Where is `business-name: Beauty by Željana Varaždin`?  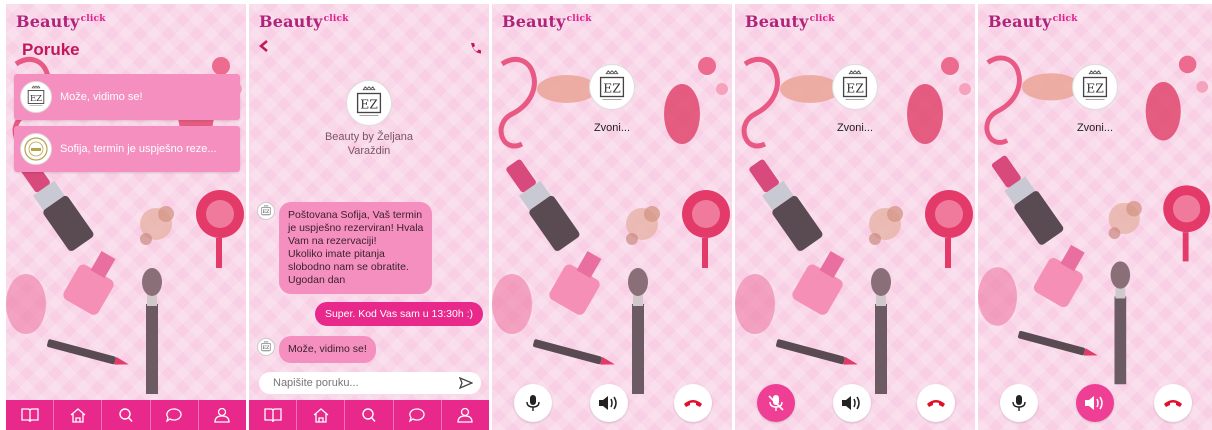 business-name: Beauty by Željana Varaždin is located at coordinates (369, 144).